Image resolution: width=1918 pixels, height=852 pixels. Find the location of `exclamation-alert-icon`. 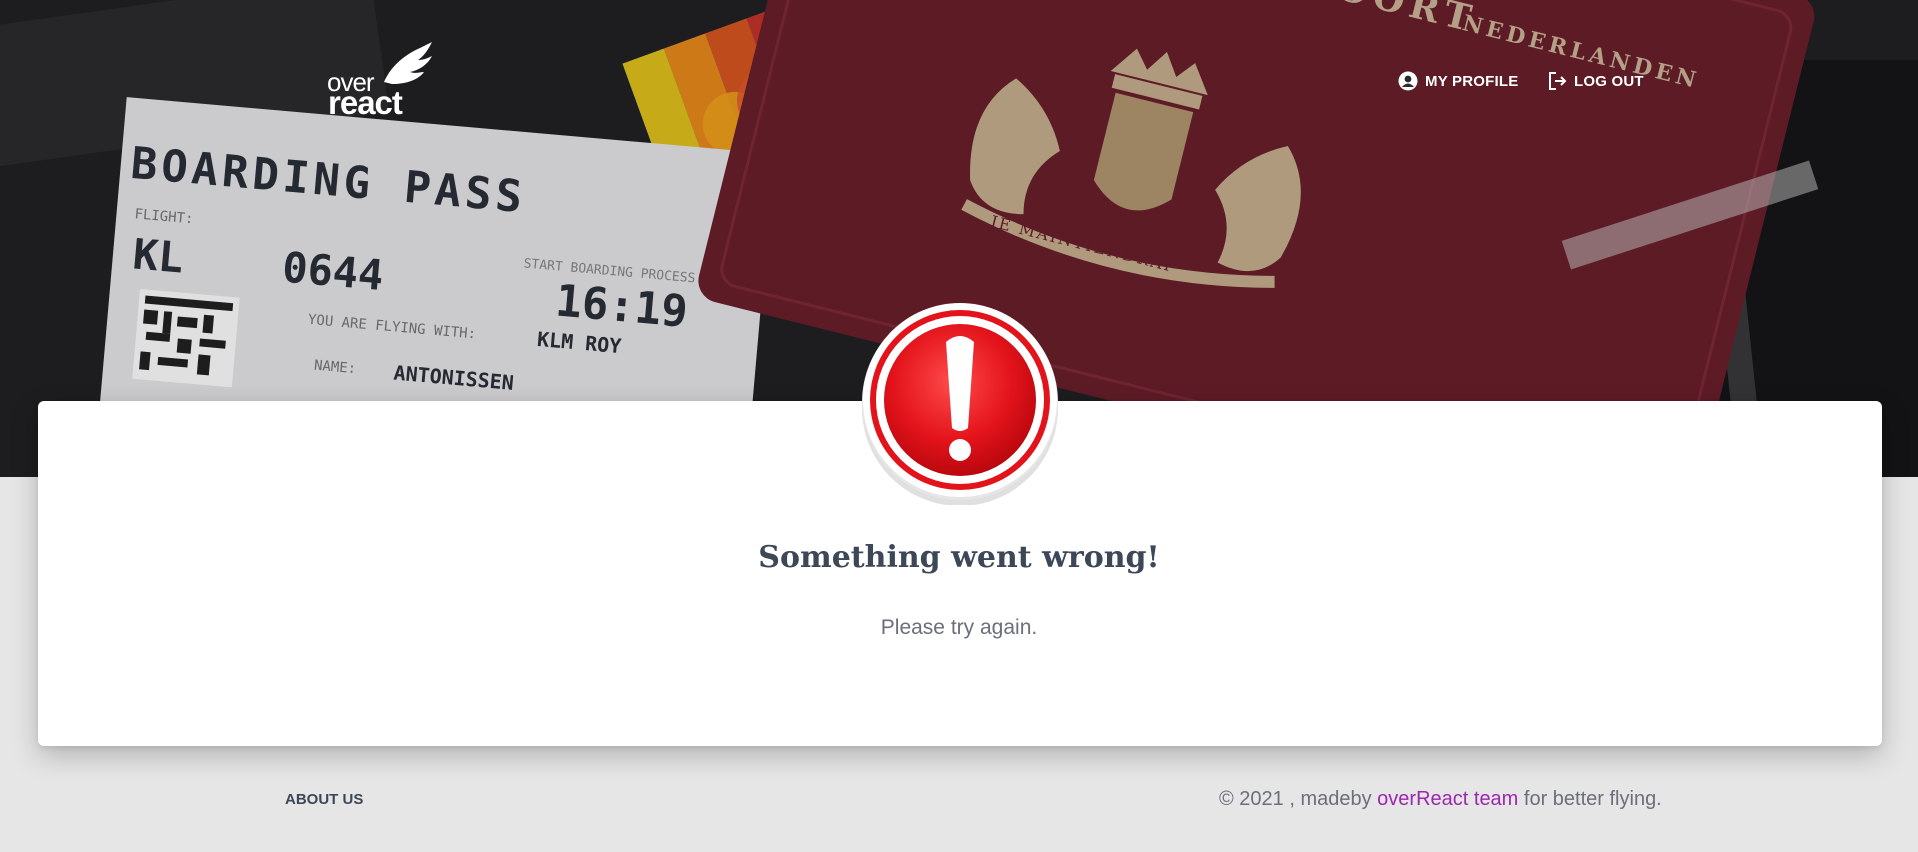

exclamation-alert-icon is located at coordinates (960, 404).